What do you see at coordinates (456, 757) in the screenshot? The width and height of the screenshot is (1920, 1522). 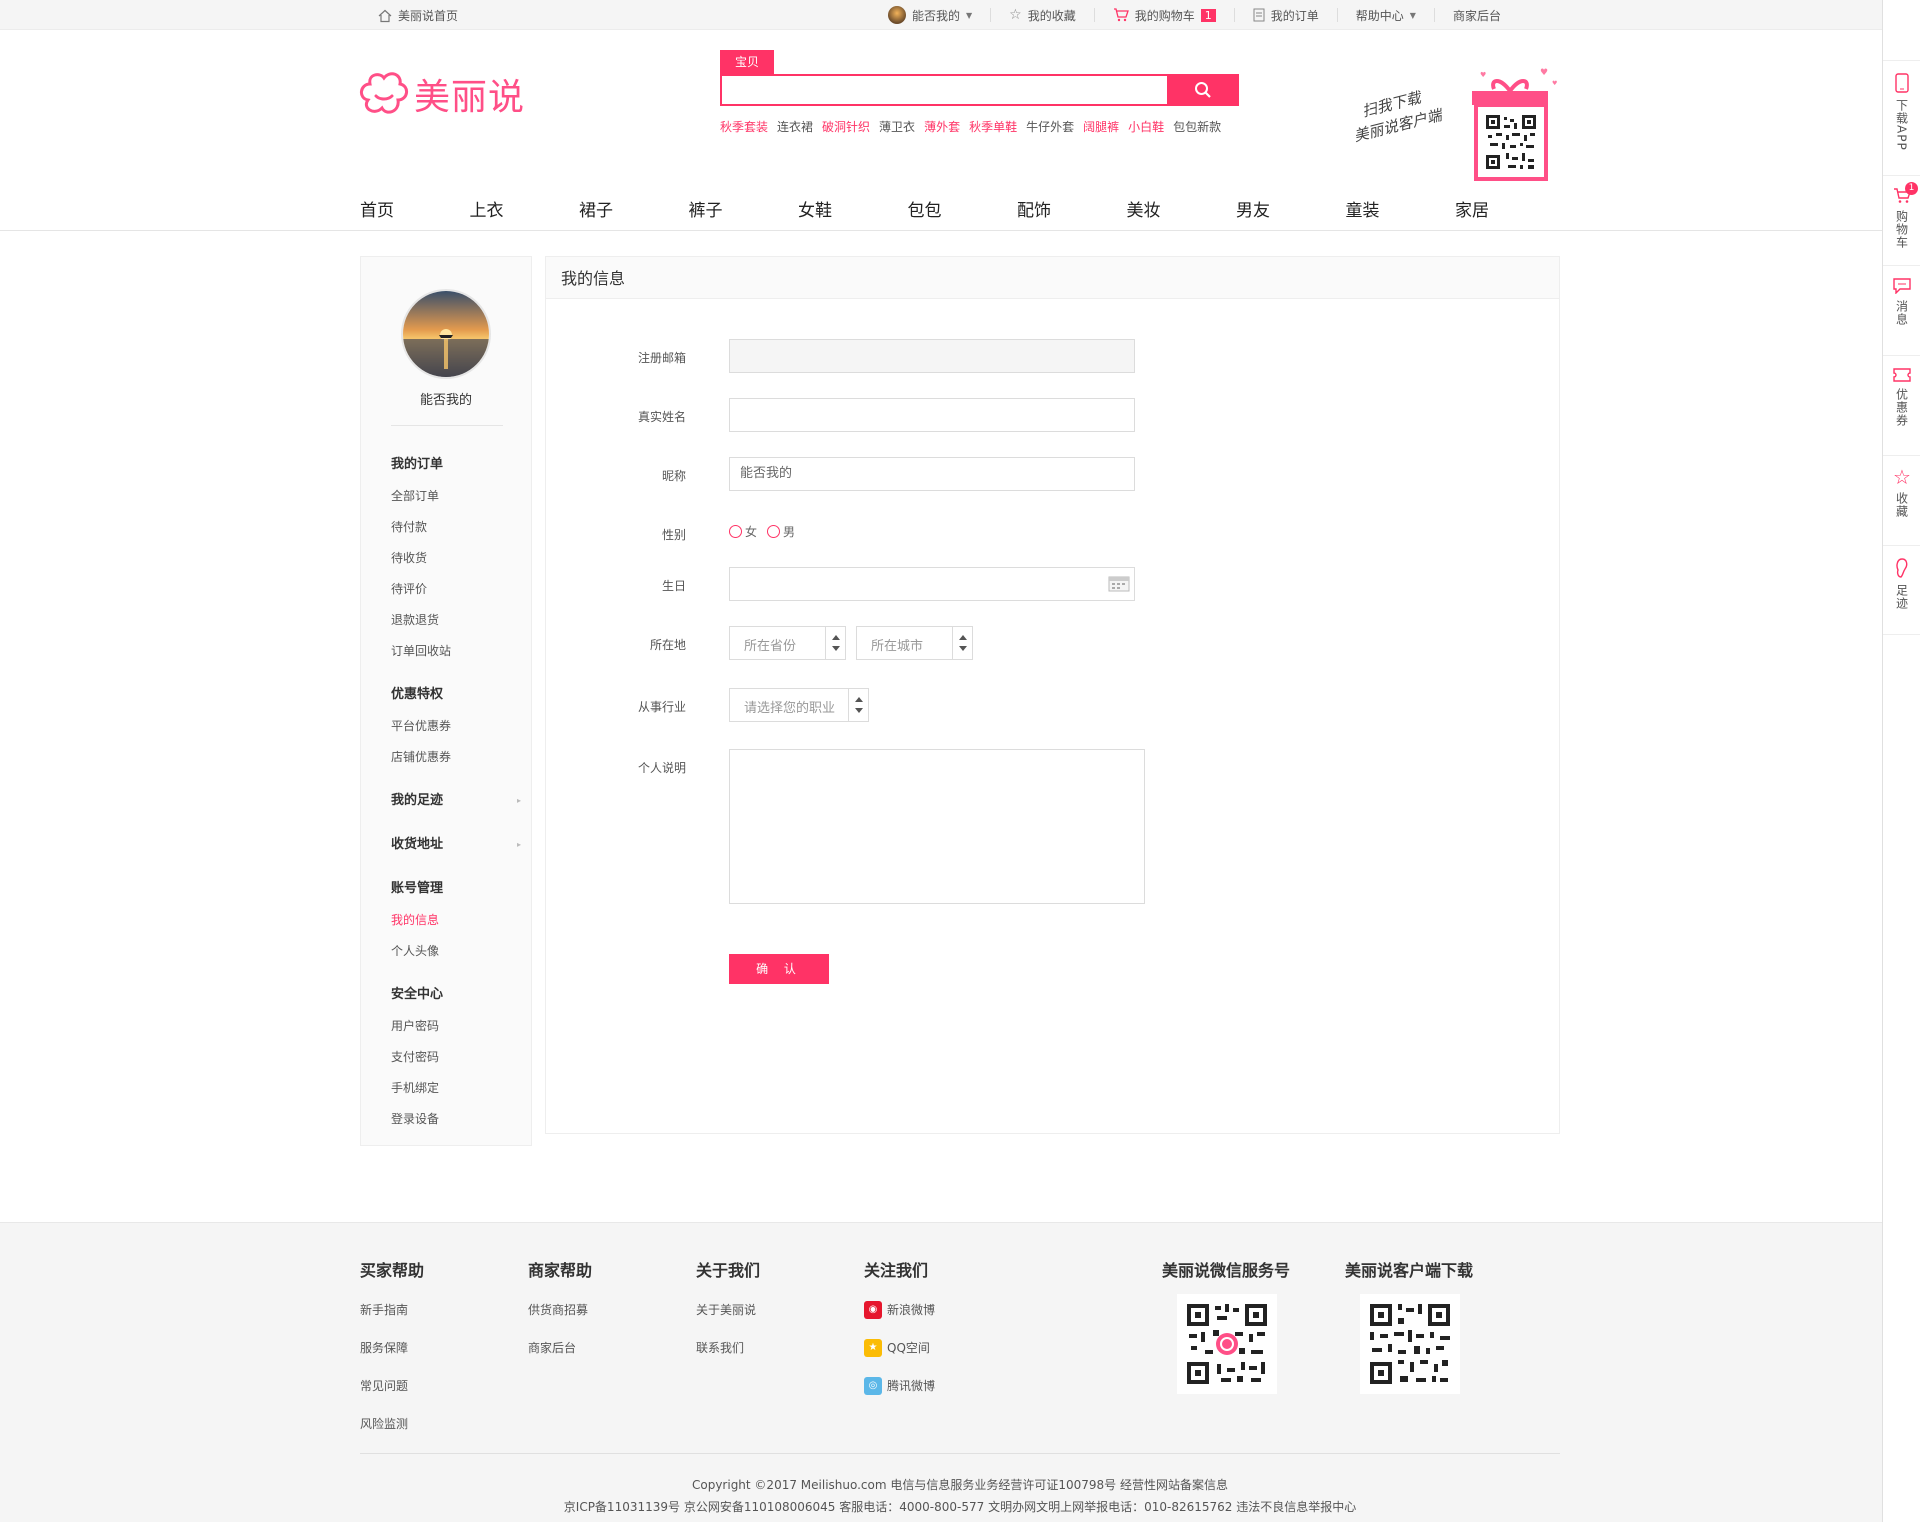 I see `sidebar-item: 店铺优惠券` at bounding box center [456, 757].